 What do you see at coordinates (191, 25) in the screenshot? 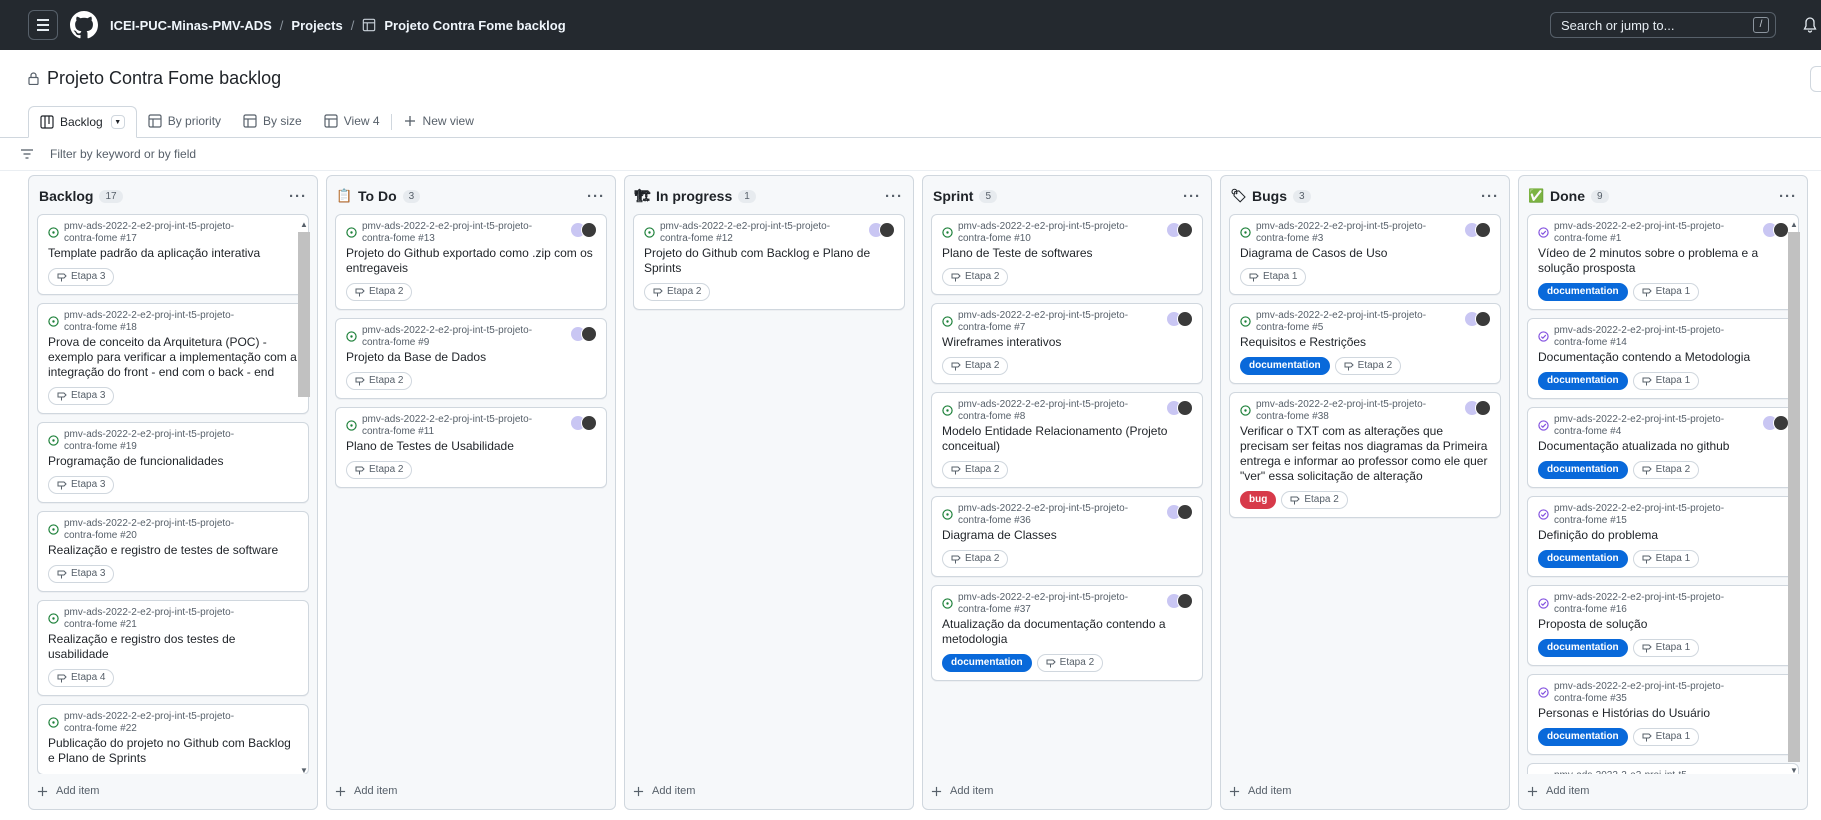
I see `breadcrumb-org: ICEI-PUC-Minas-PMV-ADS` at bounding box center [191, 25].